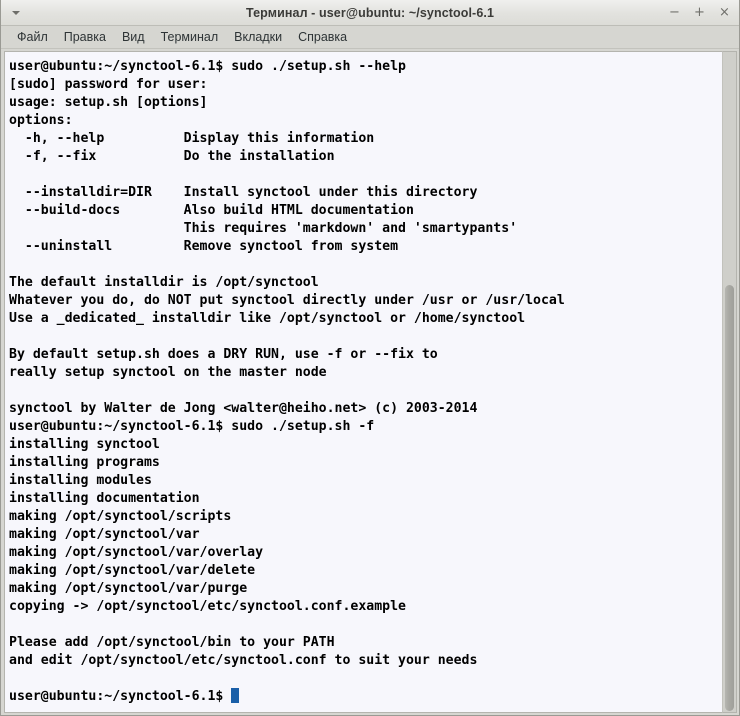  Describe the element at coordinates (32, 37) in the screenshot. I see `menu-item-file: Файл` at that location.